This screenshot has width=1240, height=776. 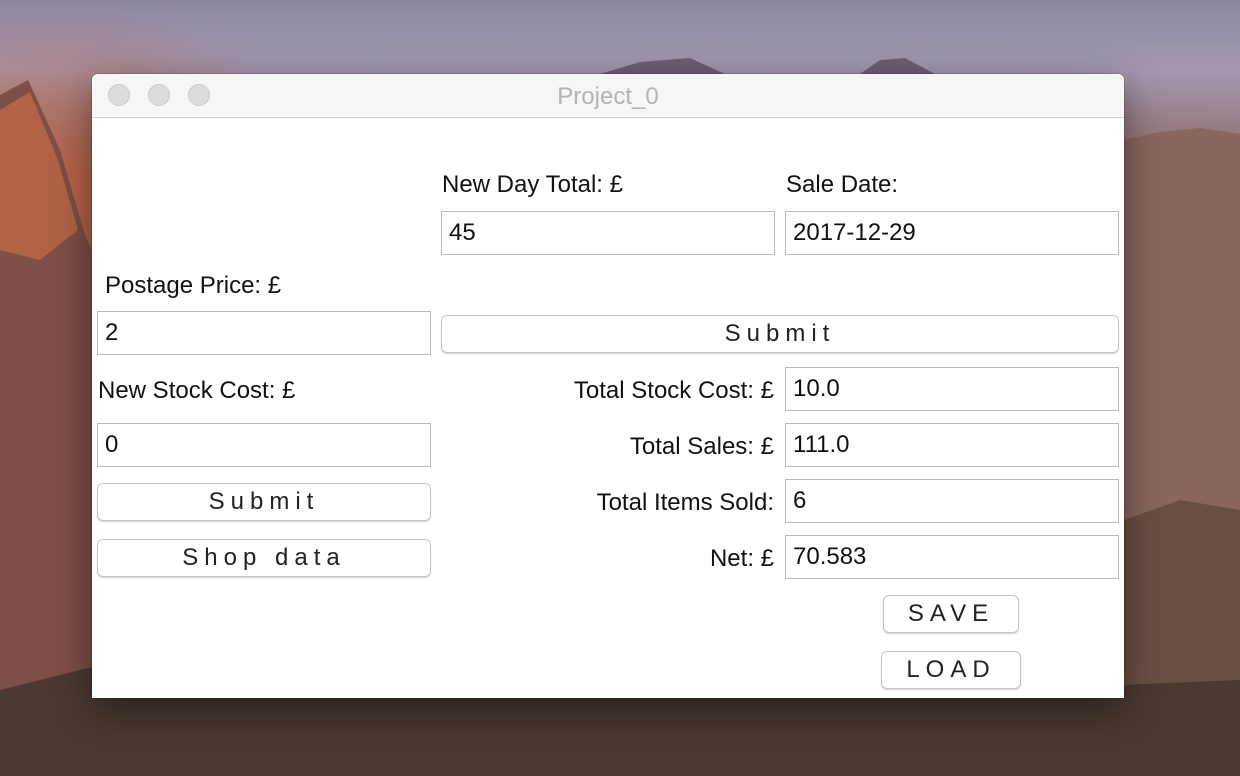 What do you see at coordinates (532, 184) in the screenshot?
I see `new-day-total-label: New Day Total: £` at bounding box center [532, 184].